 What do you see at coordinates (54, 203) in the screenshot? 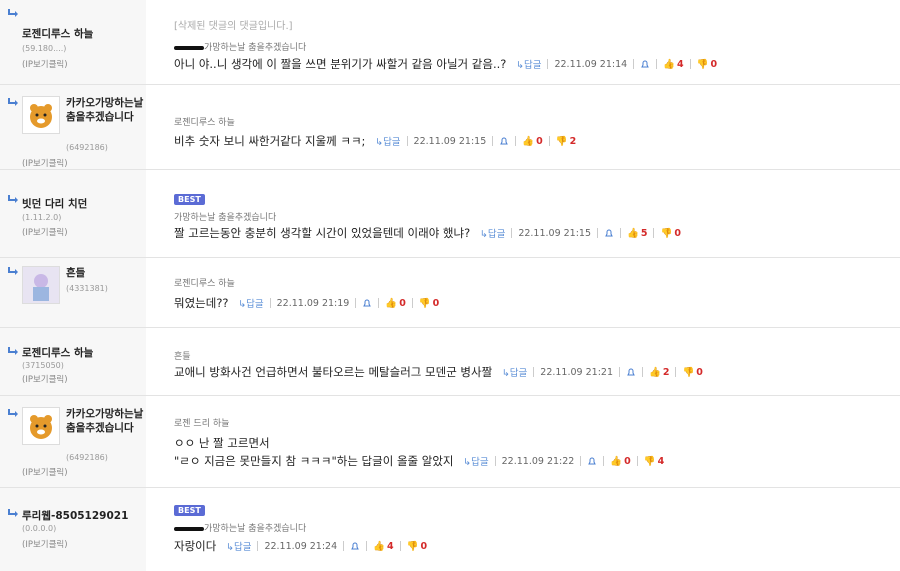
I see `author-nickname: 빗던 다리 치던` at bounding box center [54, 203].